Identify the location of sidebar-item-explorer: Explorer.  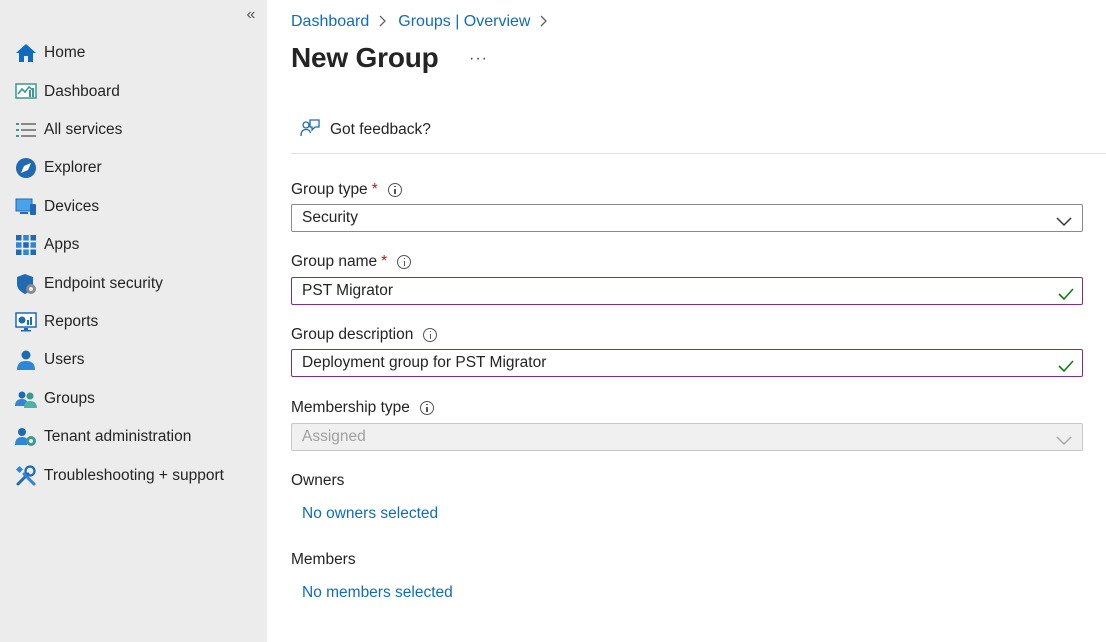
(133, 167).